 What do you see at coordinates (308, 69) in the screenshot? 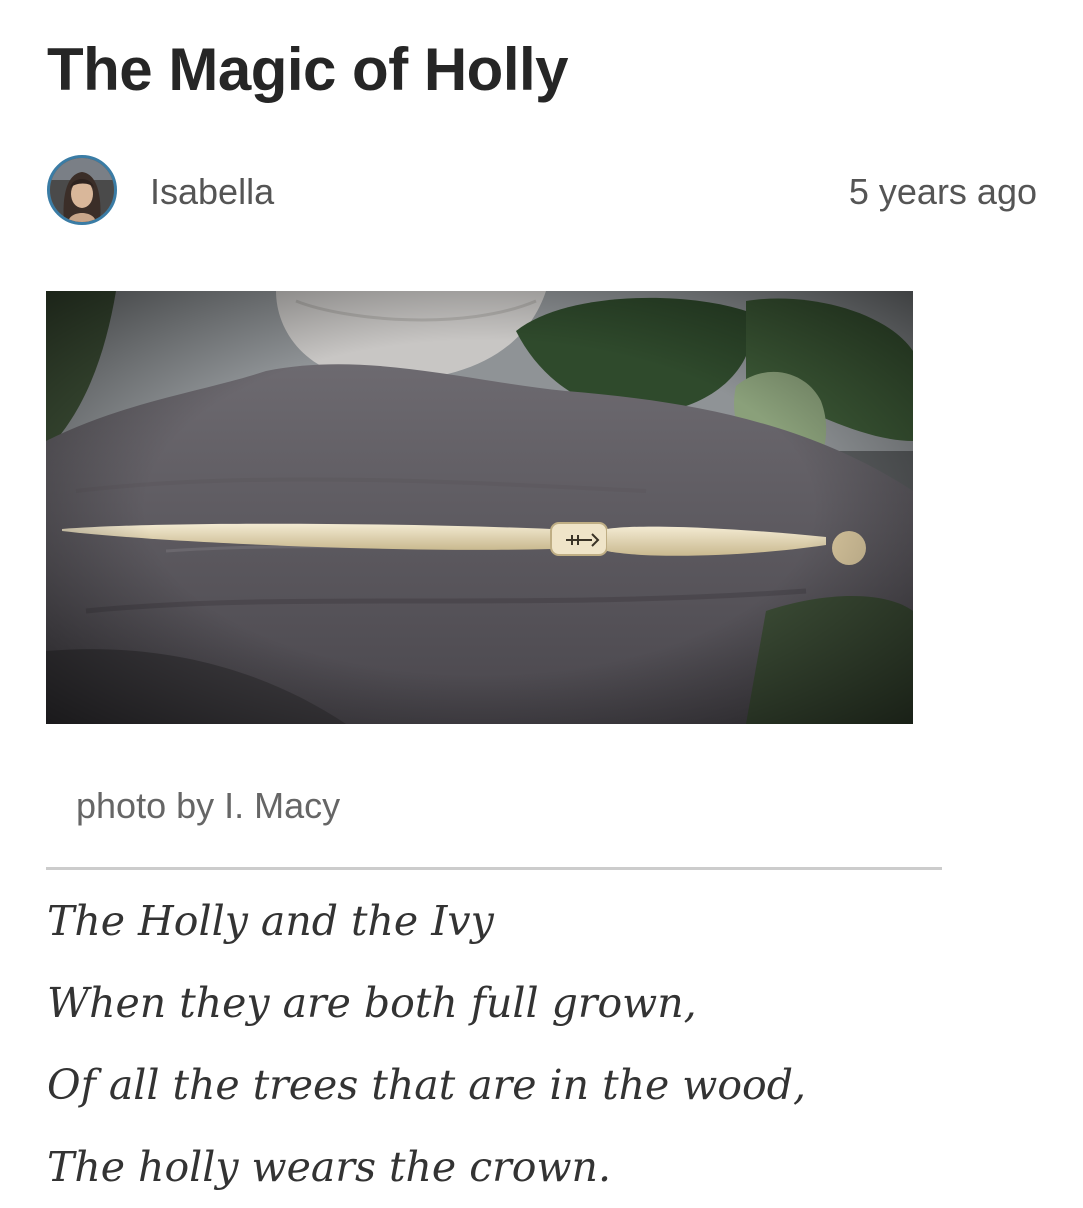
I see `article-title: The Magic of Holly` at bounding box center [308, 69].